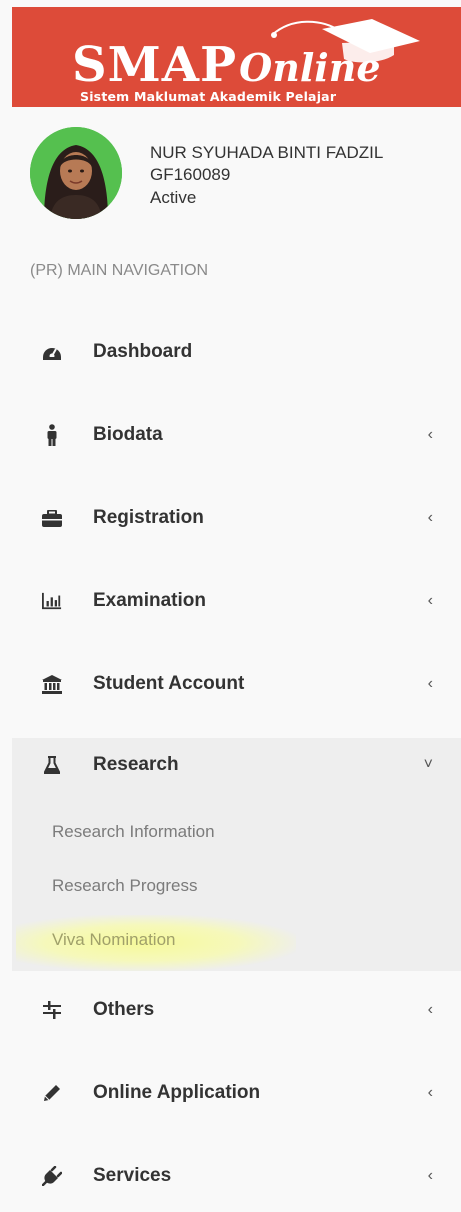 The height and width of the screenshot is (1212, 461). What do you see at coordinates (128, 434) in the screenshot?
I see `menu-item-label: Biodata` at bounding box center [128, 434].